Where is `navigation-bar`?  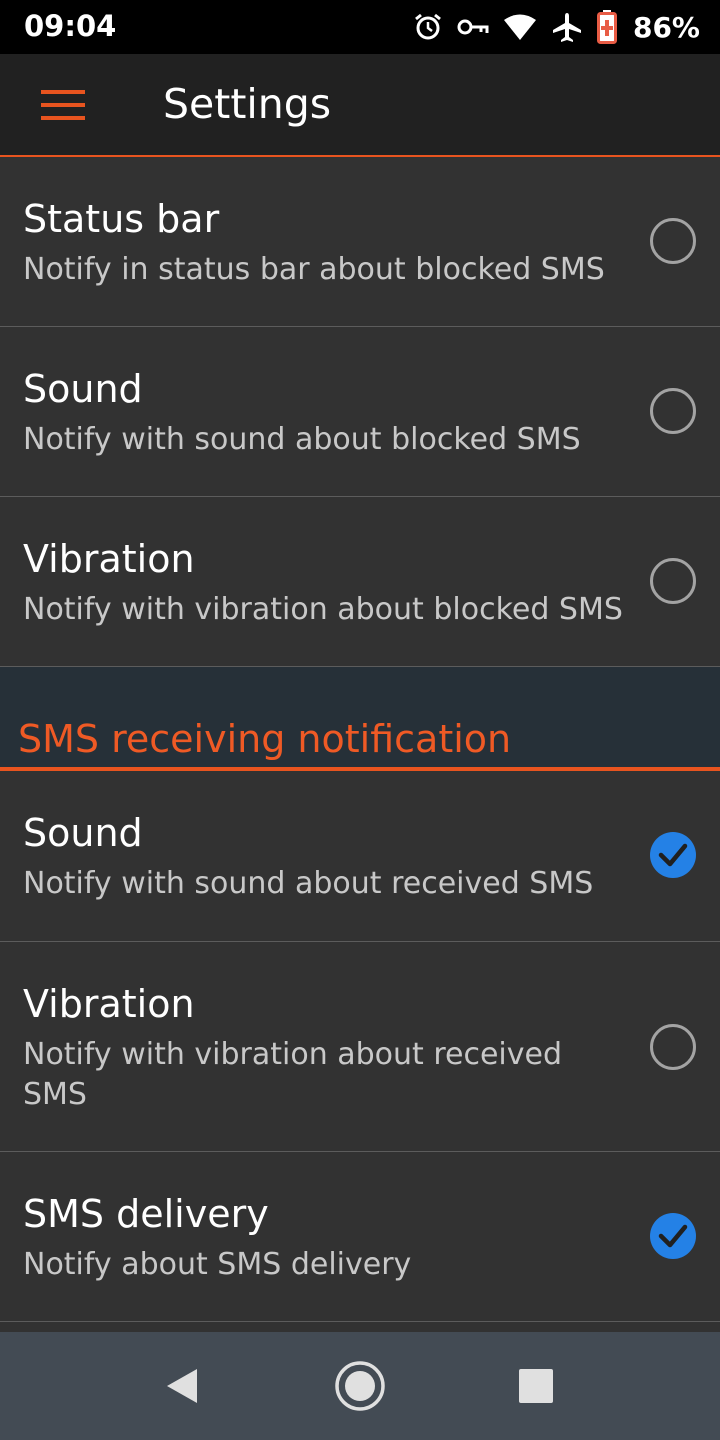 navigation-bar is located at coordinates (360, 1386).